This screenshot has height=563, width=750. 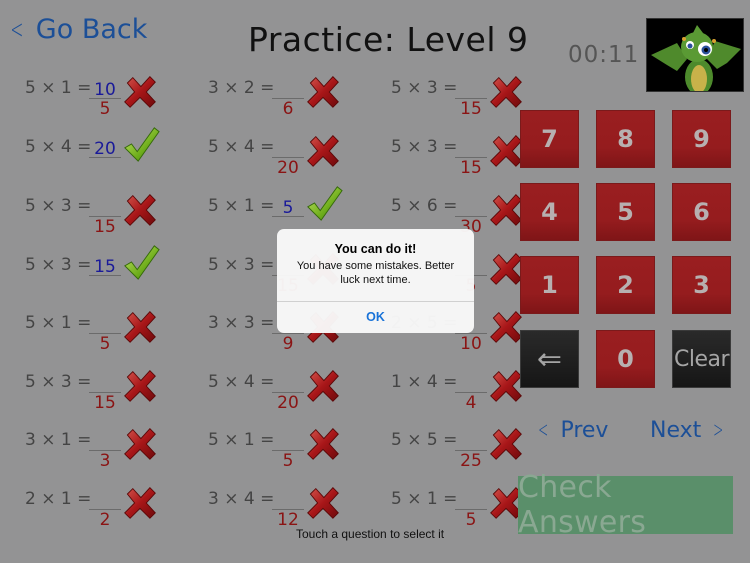 I want to click on correct-answer: 9, so click(x=288, y=344).